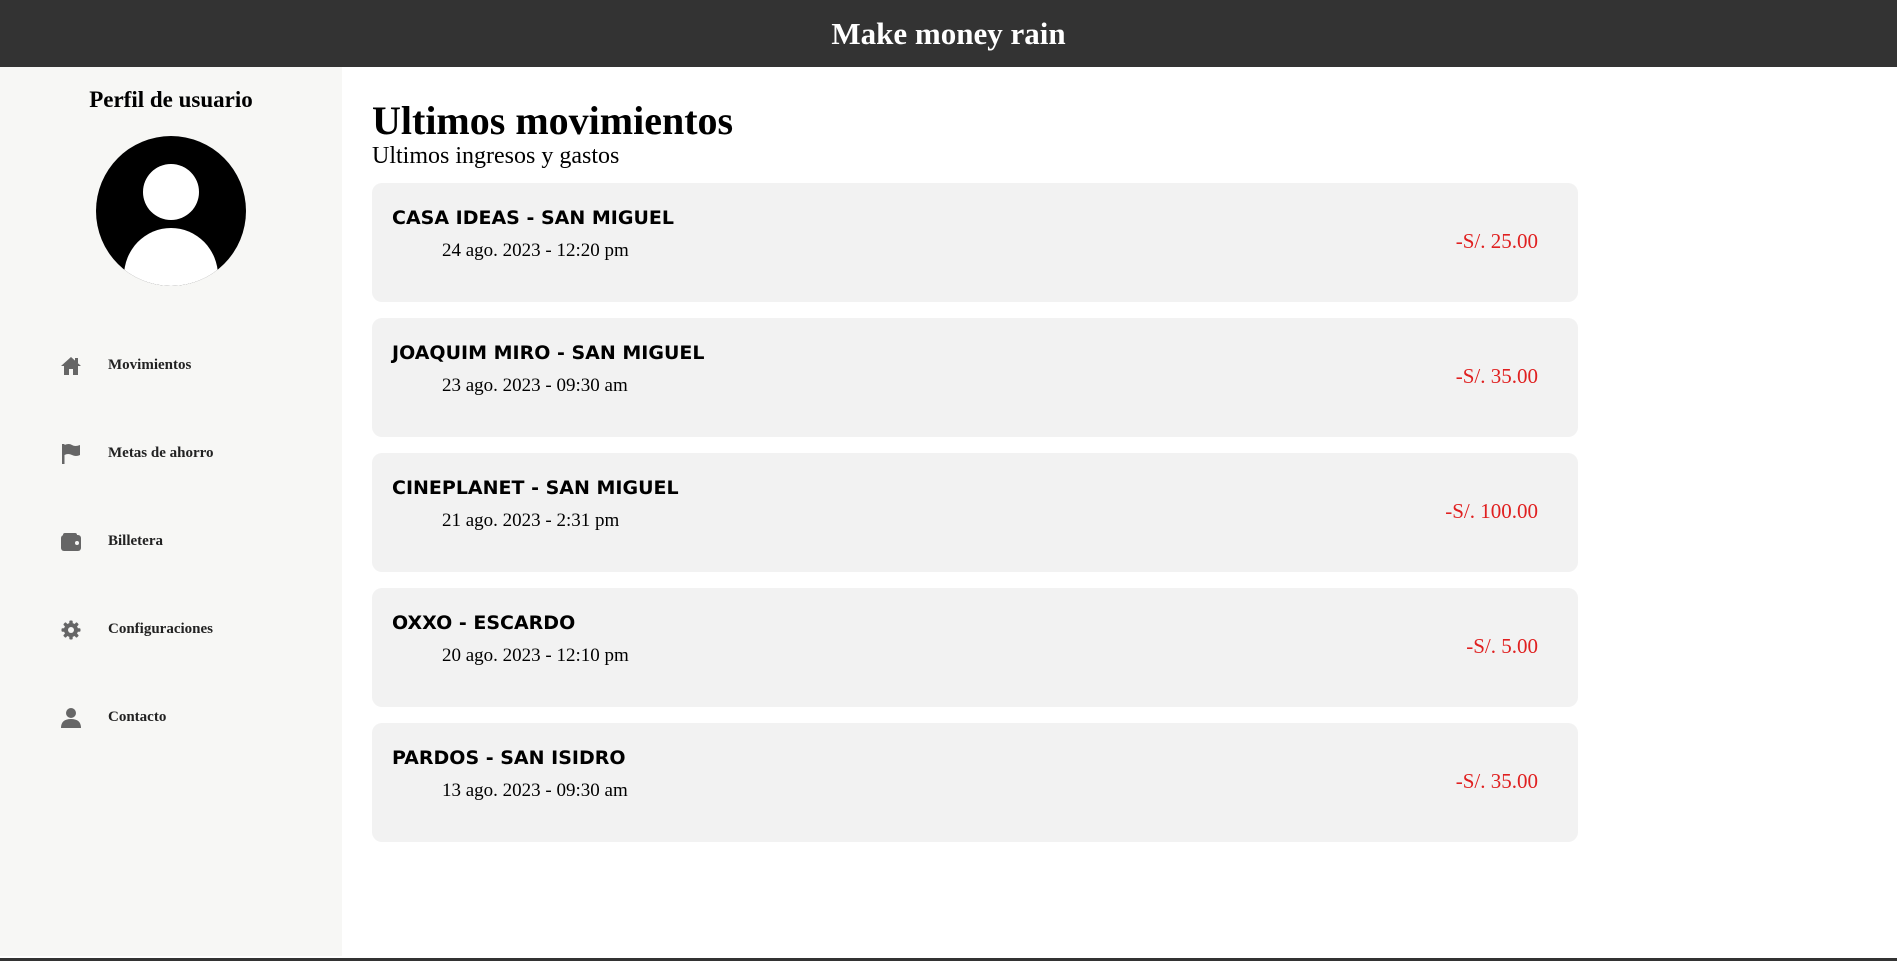 Image resolution: width=1897 pixels, height=961 pixels. Describe the element at coordinates (71, 630) in the screenshot. I see `gear-icon` at that location.